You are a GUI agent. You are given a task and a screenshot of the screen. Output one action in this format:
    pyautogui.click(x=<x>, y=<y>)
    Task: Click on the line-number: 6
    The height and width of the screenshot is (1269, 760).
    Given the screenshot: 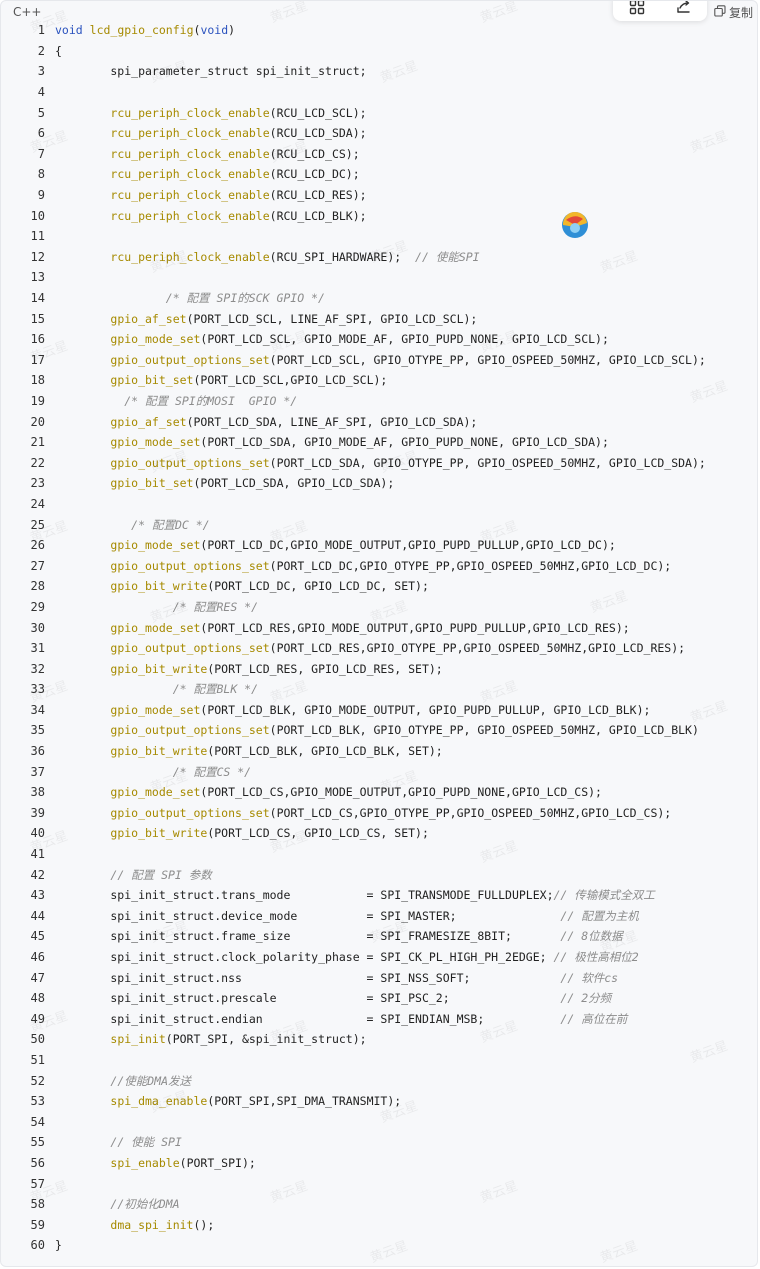 What is the action you would take?
    pyautogui.click(x=41, y=133)
    